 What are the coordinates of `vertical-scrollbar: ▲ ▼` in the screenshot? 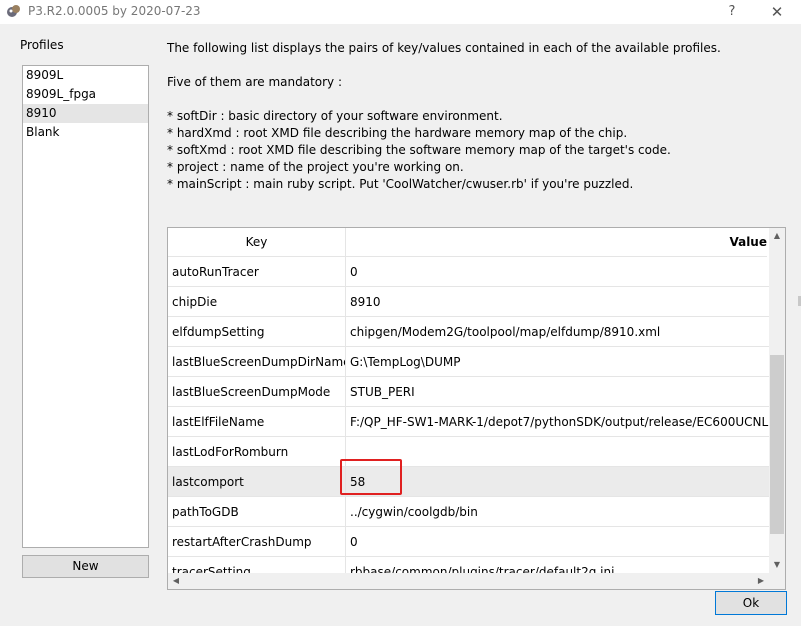 It's located at (777, 400).